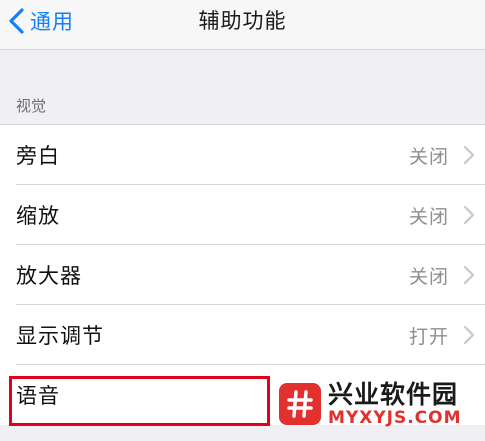  I want to click on page-title: 辅助功能, so click(242, 21).